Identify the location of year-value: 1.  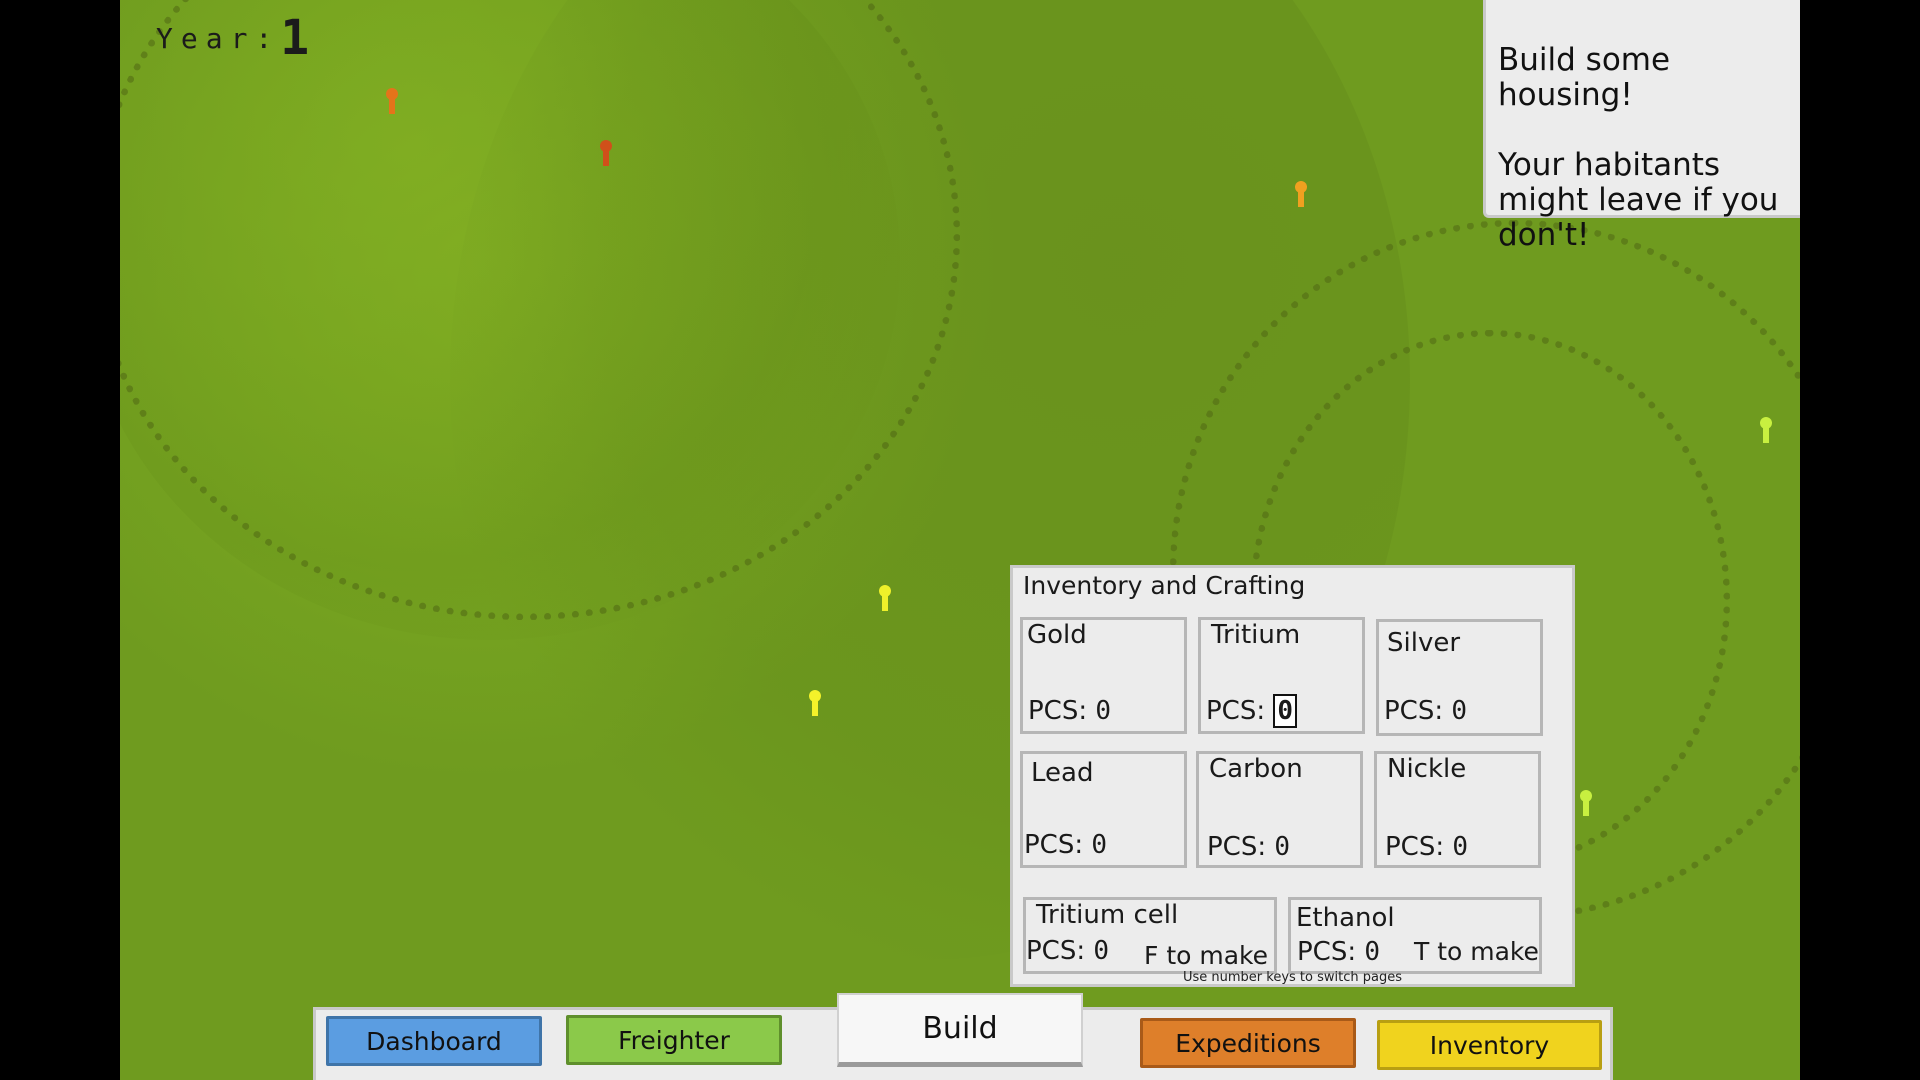
(295, 38).